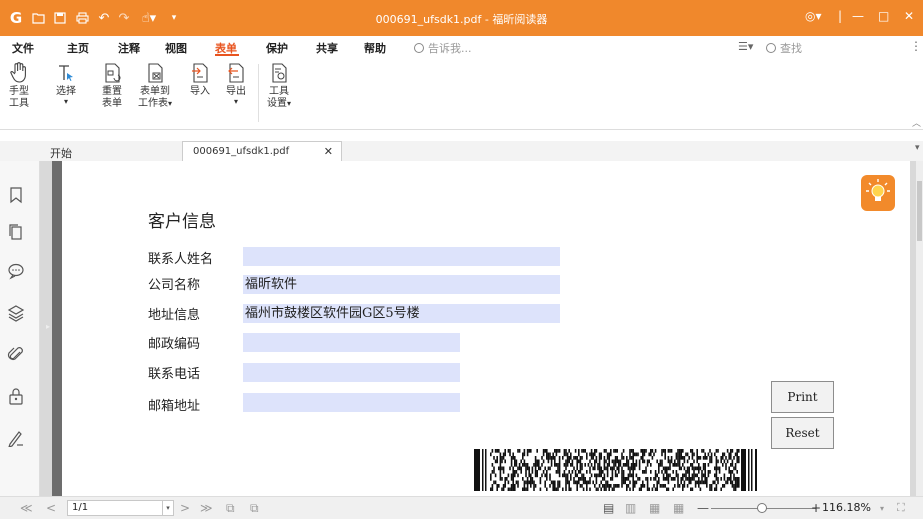 This screenshot has height=519, width=923. I want to click on bookmark-icon, so click(16, 195).